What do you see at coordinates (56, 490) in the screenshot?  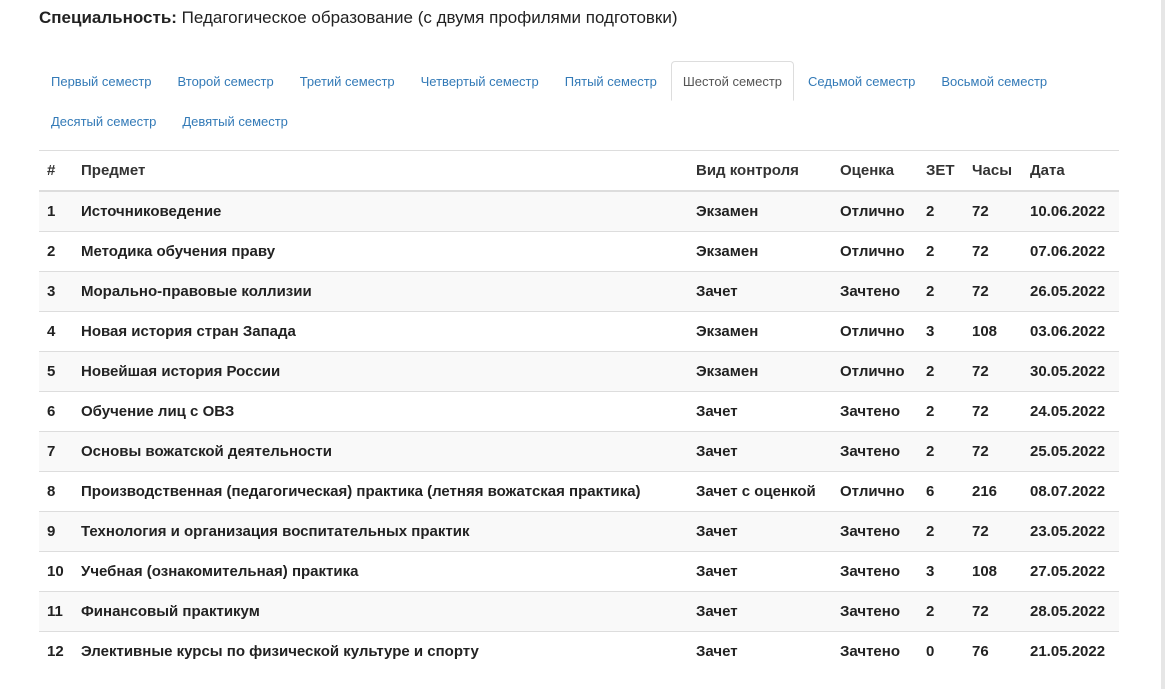 I see `row-number: 8` at bounding box center [56, 490].